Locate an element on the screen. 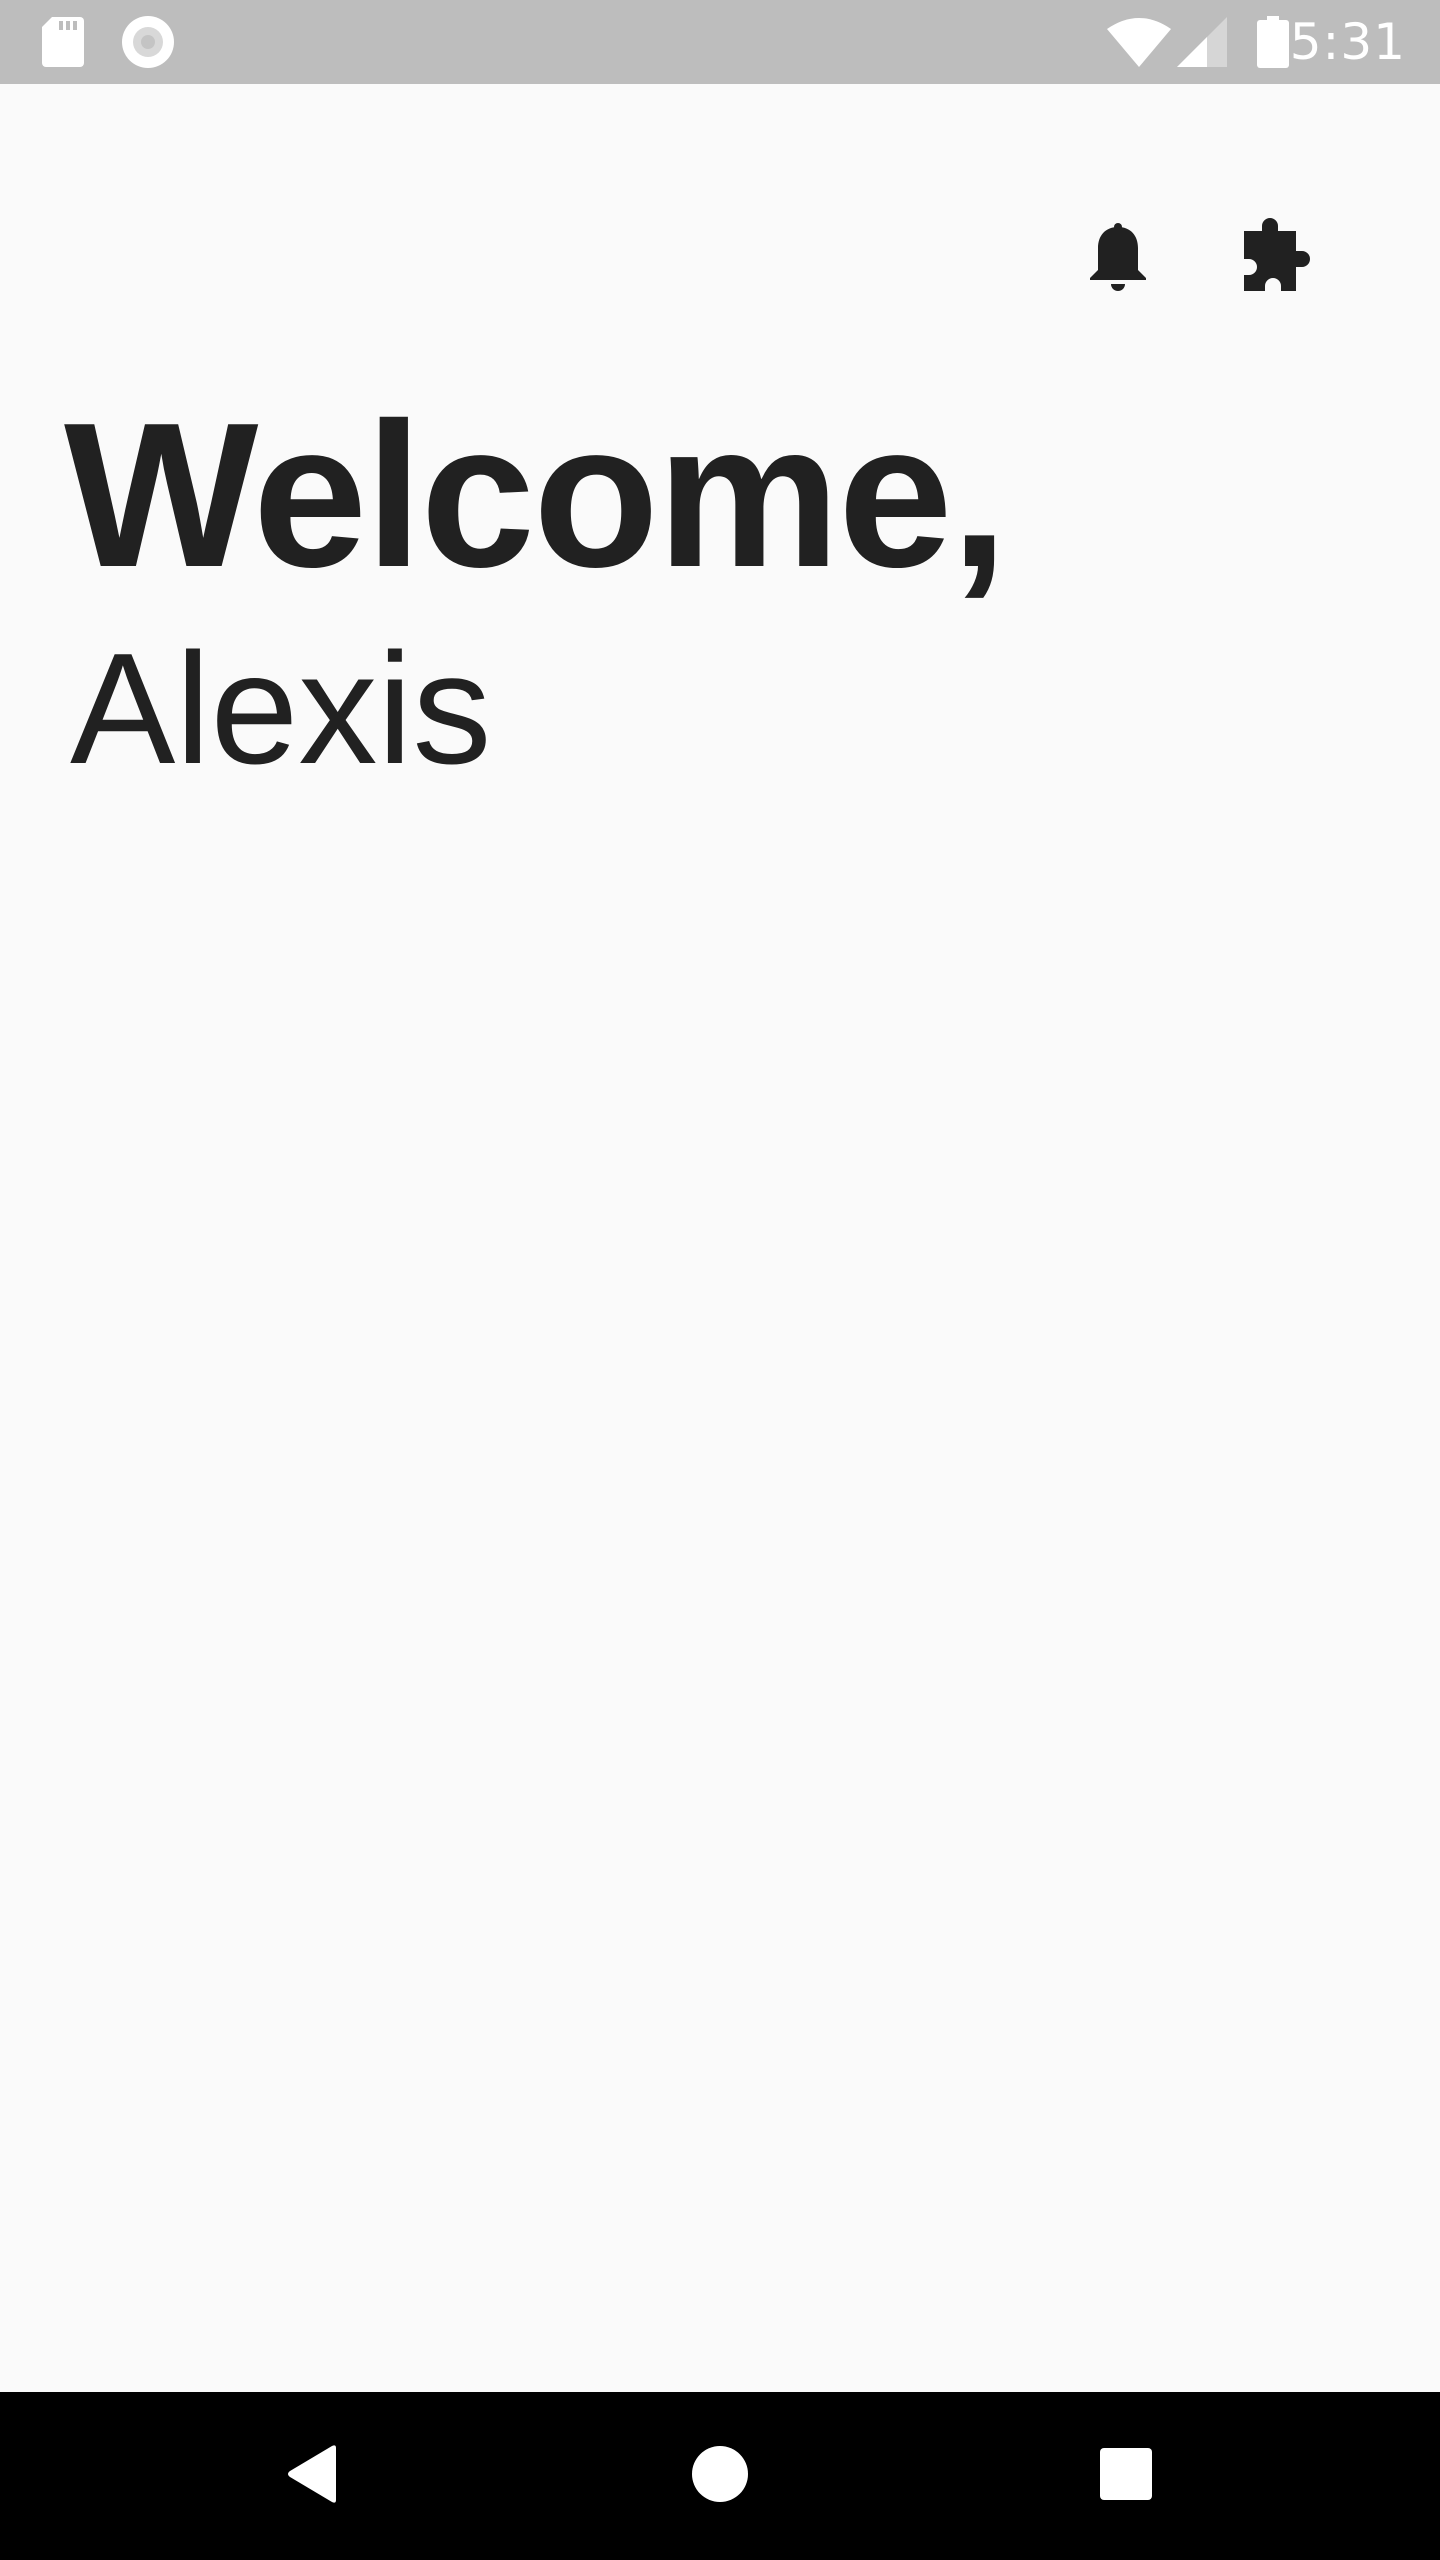 The image size is (1440, 2560). bell-icon is located at coordinates (1118, 260).